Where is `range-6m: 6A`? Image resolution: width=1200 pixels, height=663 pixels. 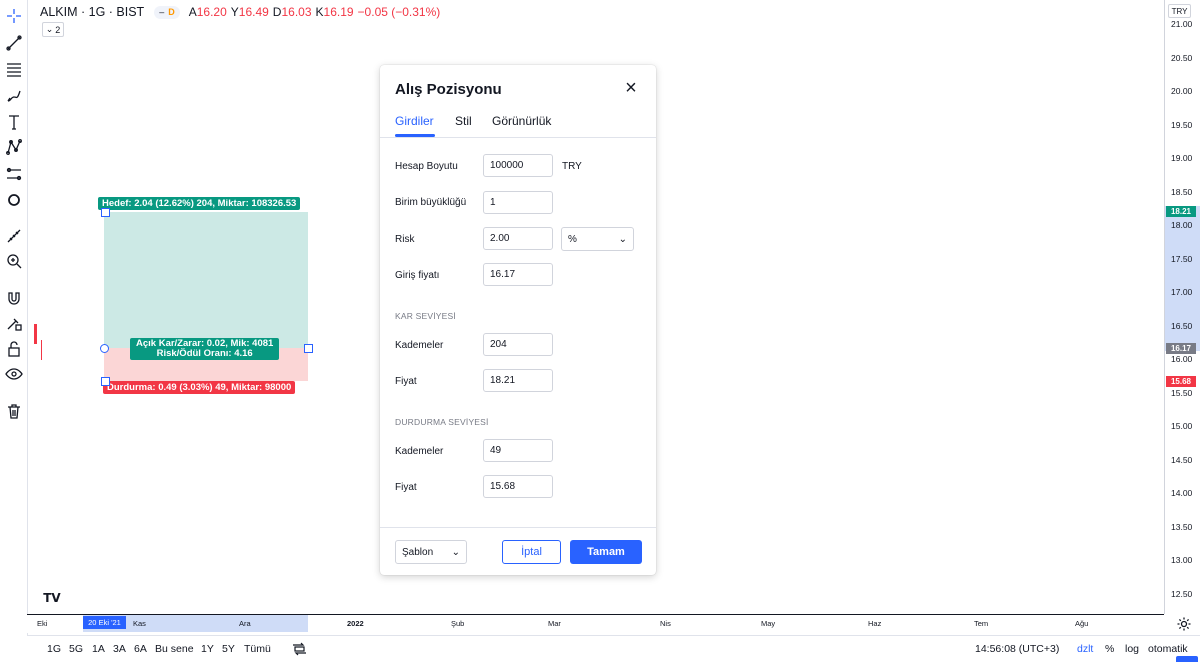
range-6m: 6A is located at coordinates (140, 649).